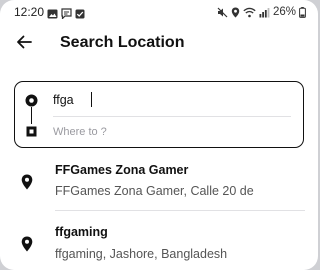  I want to click on result-subtitle: FFGames Zona Gamer, Calle 20 de, so click(154, 191).